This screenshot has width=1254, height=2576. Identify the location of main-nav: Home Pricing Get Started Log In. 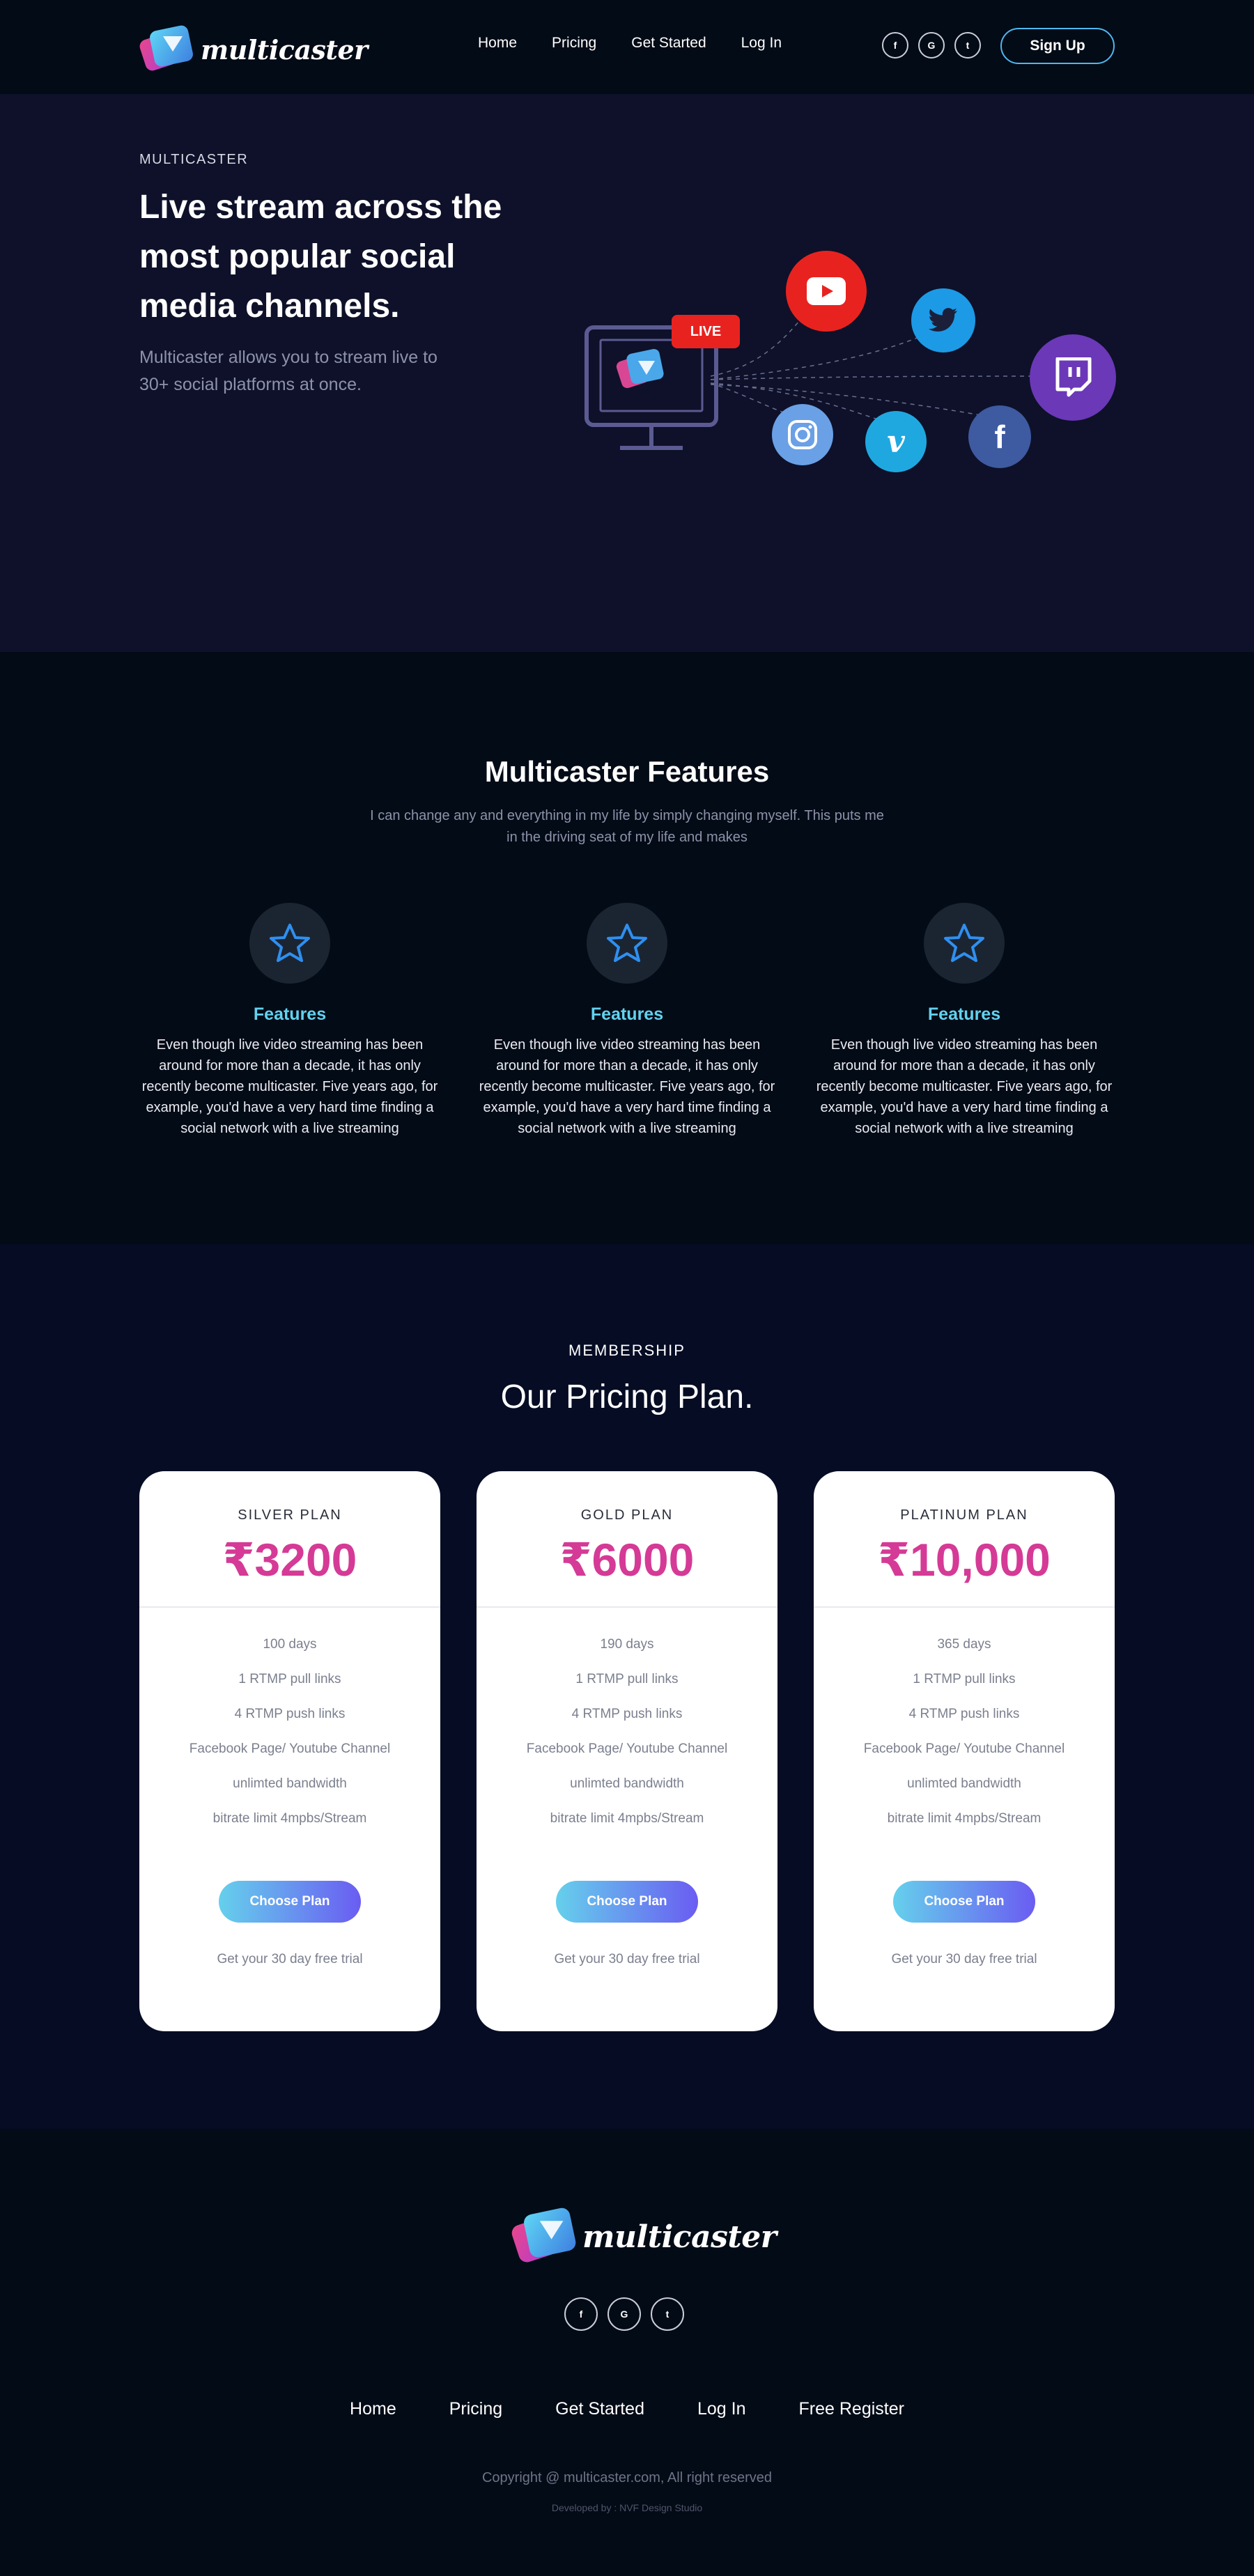
(647, 43).